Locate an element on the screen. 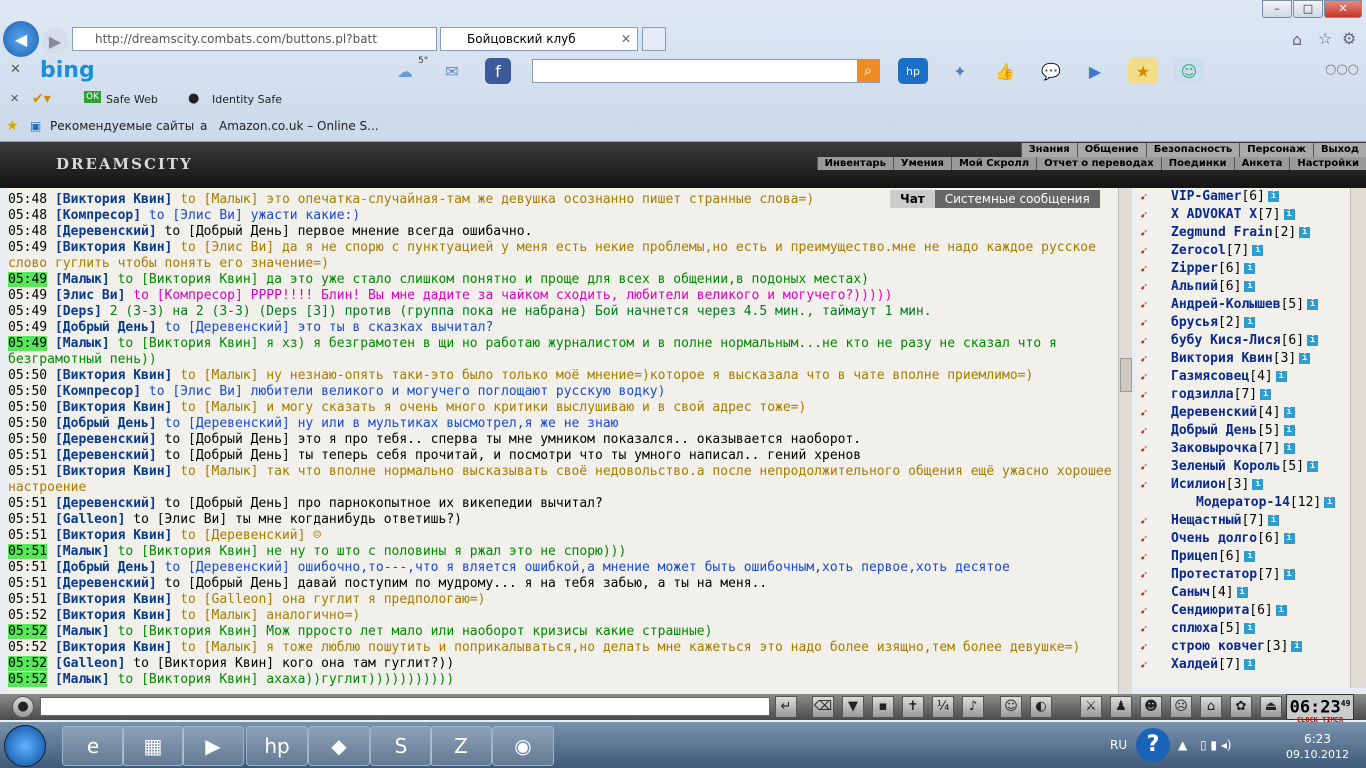  back-button: ◀ is located at coordinates (21, 39).